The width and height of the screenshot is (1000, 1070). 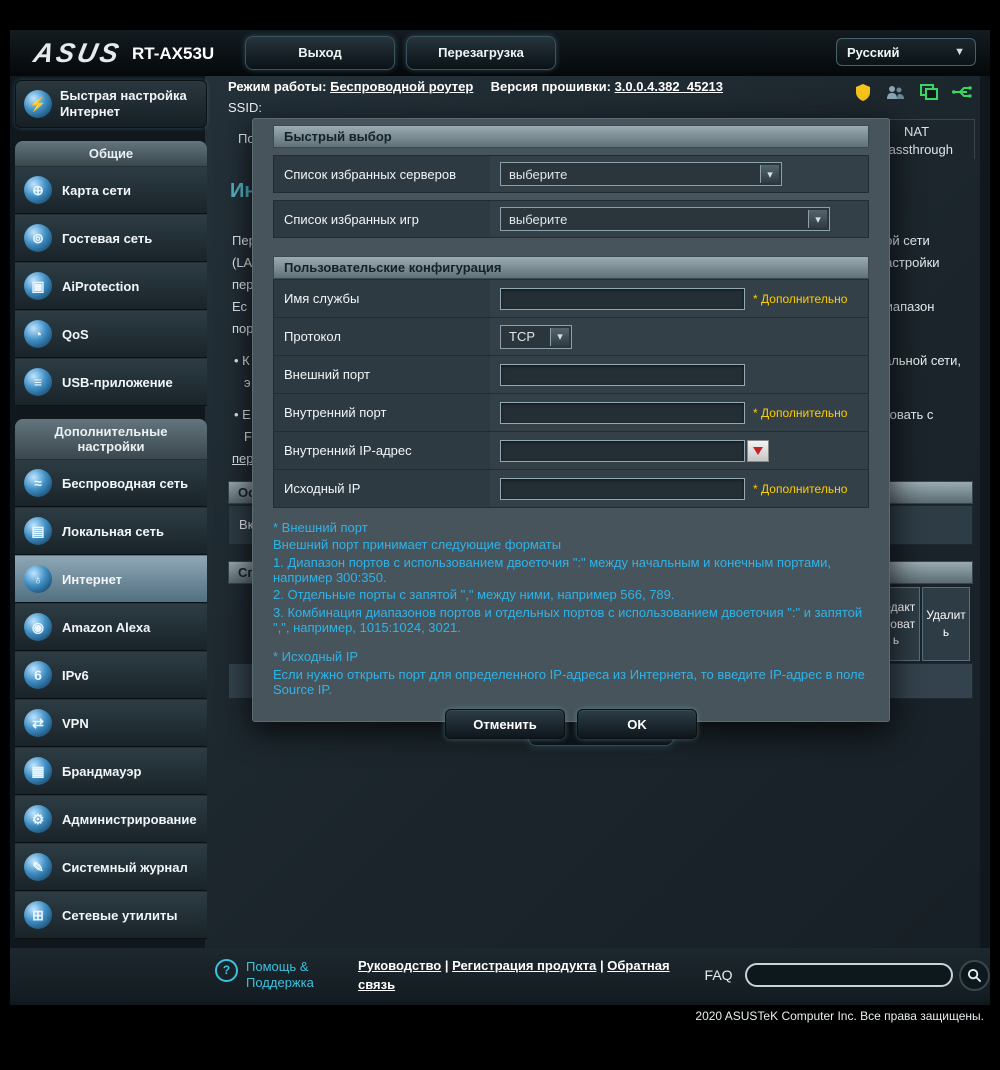 What do you see at coordinates (959, 52) in the screenshot?
I see `chevron-down-icon: ▼` at bounding box center [959, 52].